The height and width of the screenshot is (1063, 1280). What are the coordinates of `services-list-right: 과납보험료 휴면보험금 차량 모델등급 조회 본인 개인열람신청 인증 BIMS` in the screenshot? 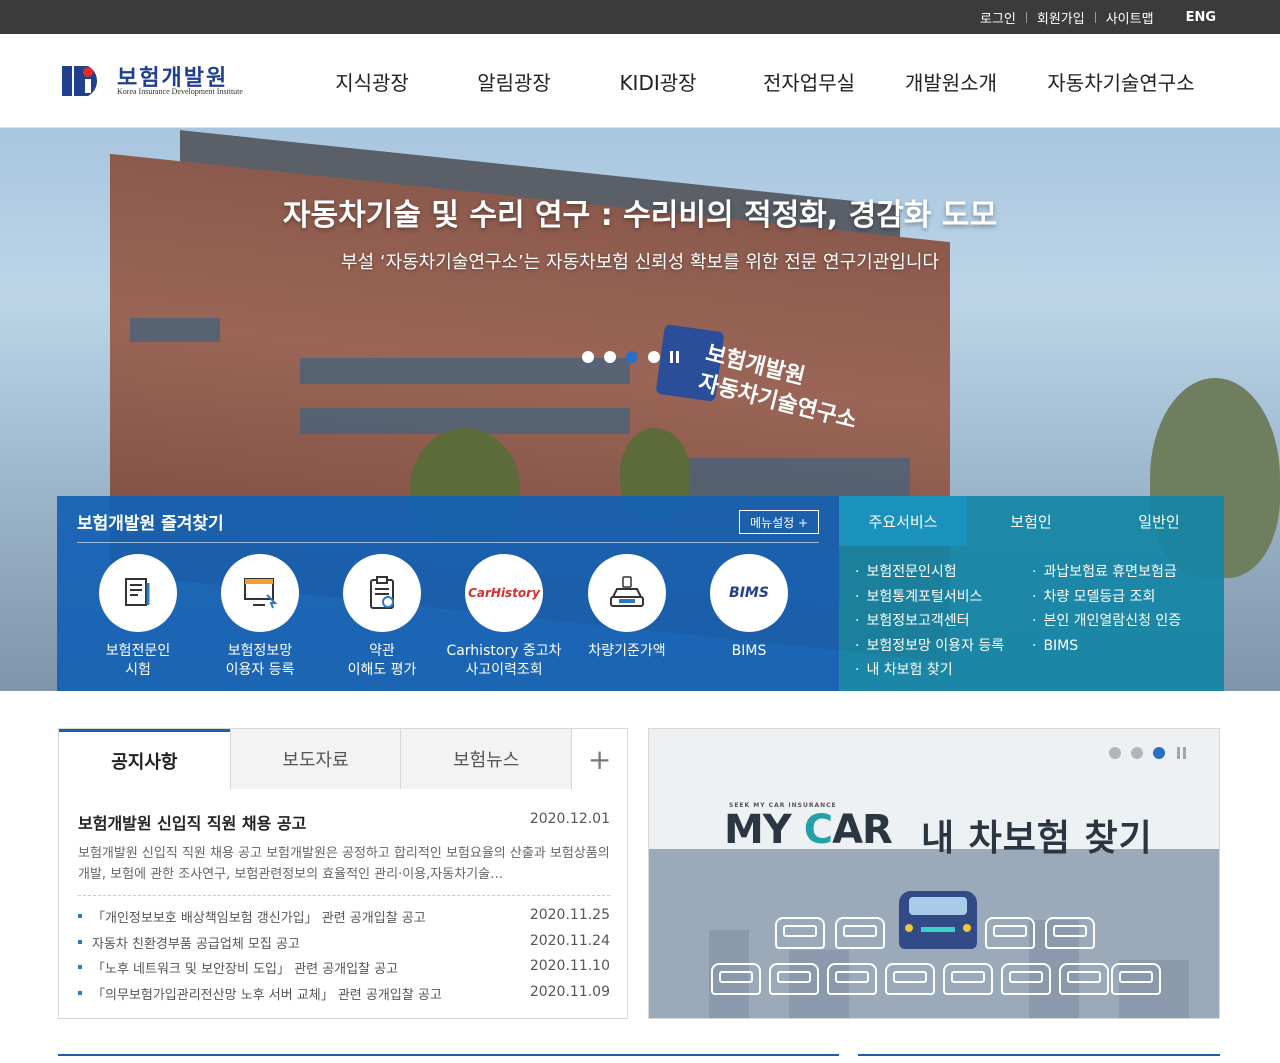 It's located at (1106, 609).